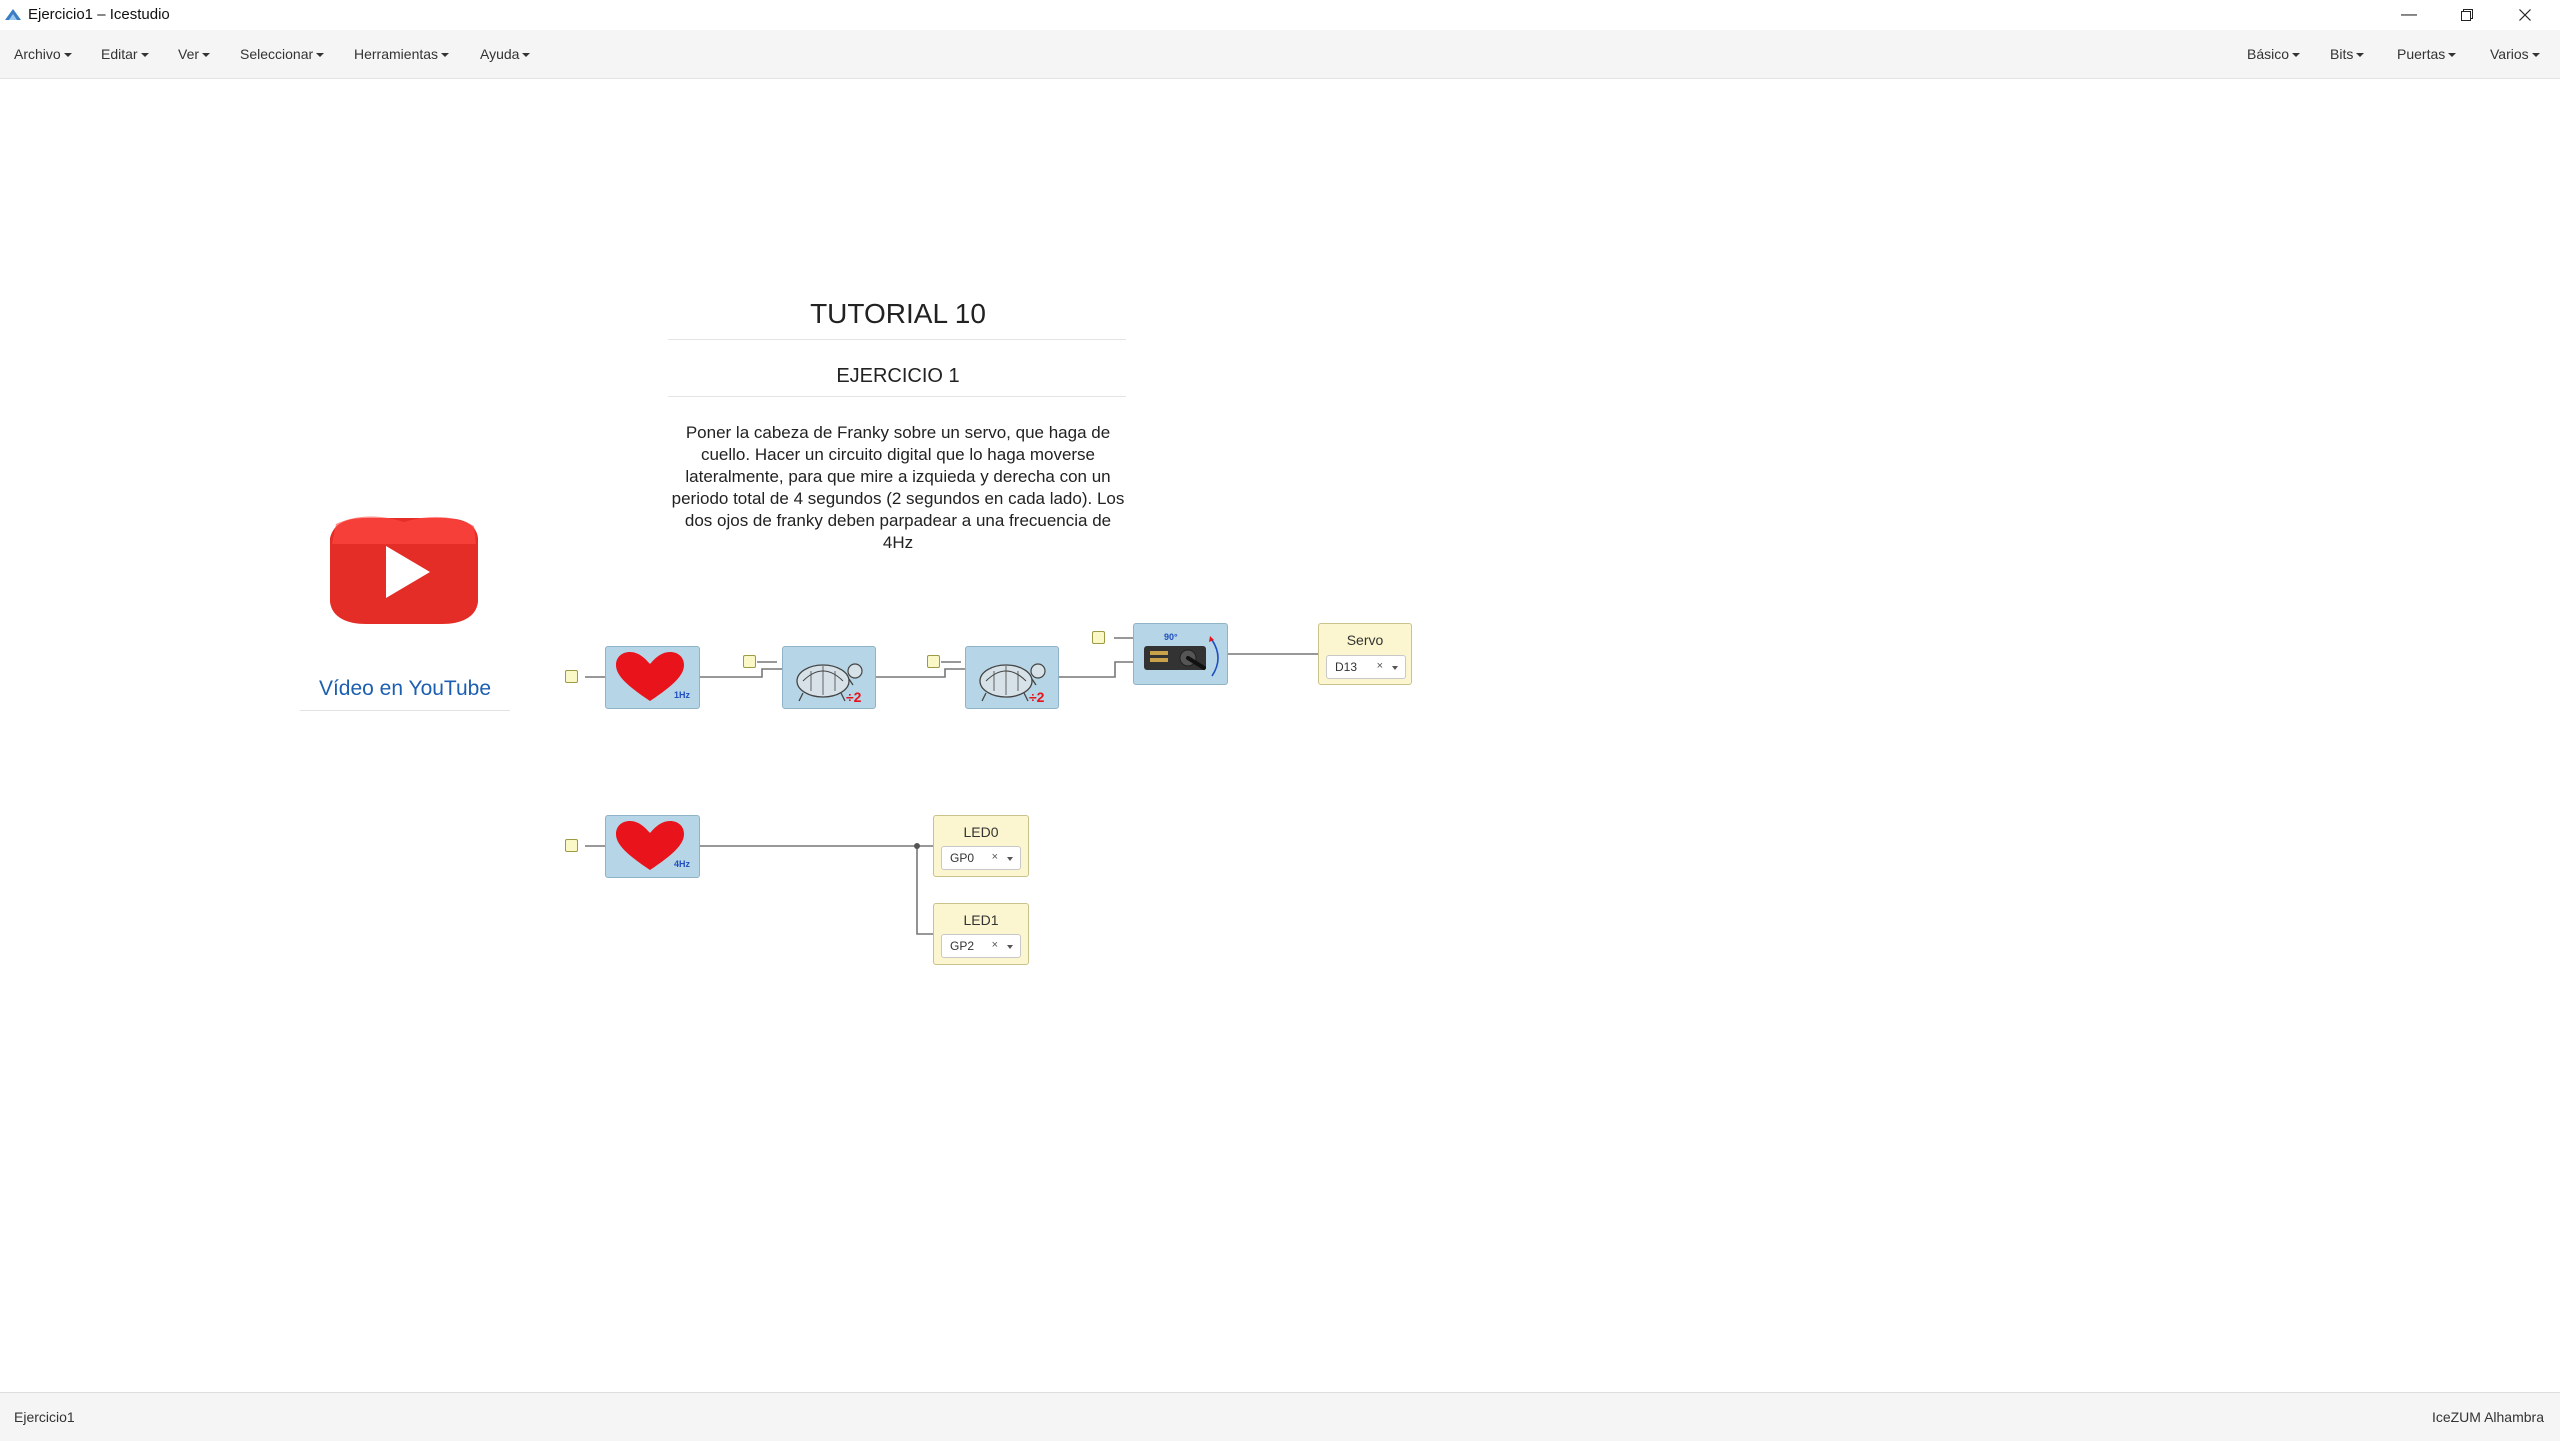 The height and width of the screenshot is (1441, 2560). I want to click on menu-seleccionar: Seleccionar, so click(282, 54).